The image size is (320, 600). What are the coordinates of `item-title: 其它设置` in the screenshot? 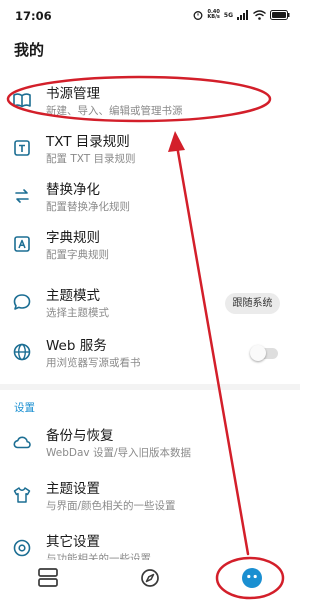 It's located at (73, 542).